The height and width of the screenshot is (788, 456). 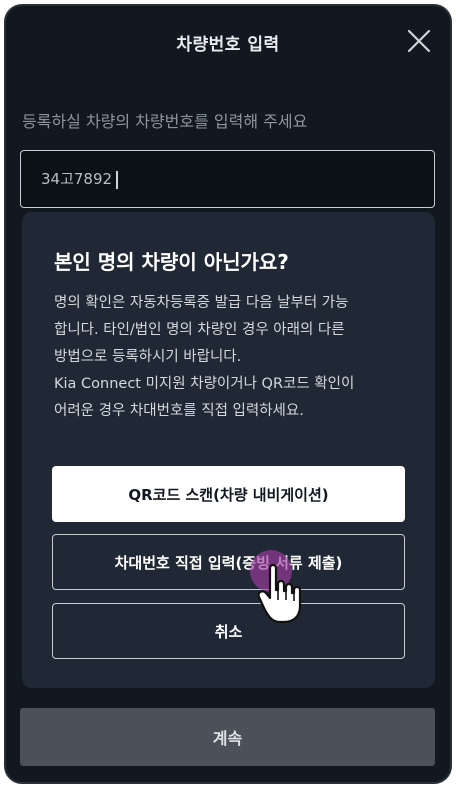 I want to click on dialog-body-line: 어려운 경우 차대번호를 직접 입력하세요., so click(x=179, y=411).